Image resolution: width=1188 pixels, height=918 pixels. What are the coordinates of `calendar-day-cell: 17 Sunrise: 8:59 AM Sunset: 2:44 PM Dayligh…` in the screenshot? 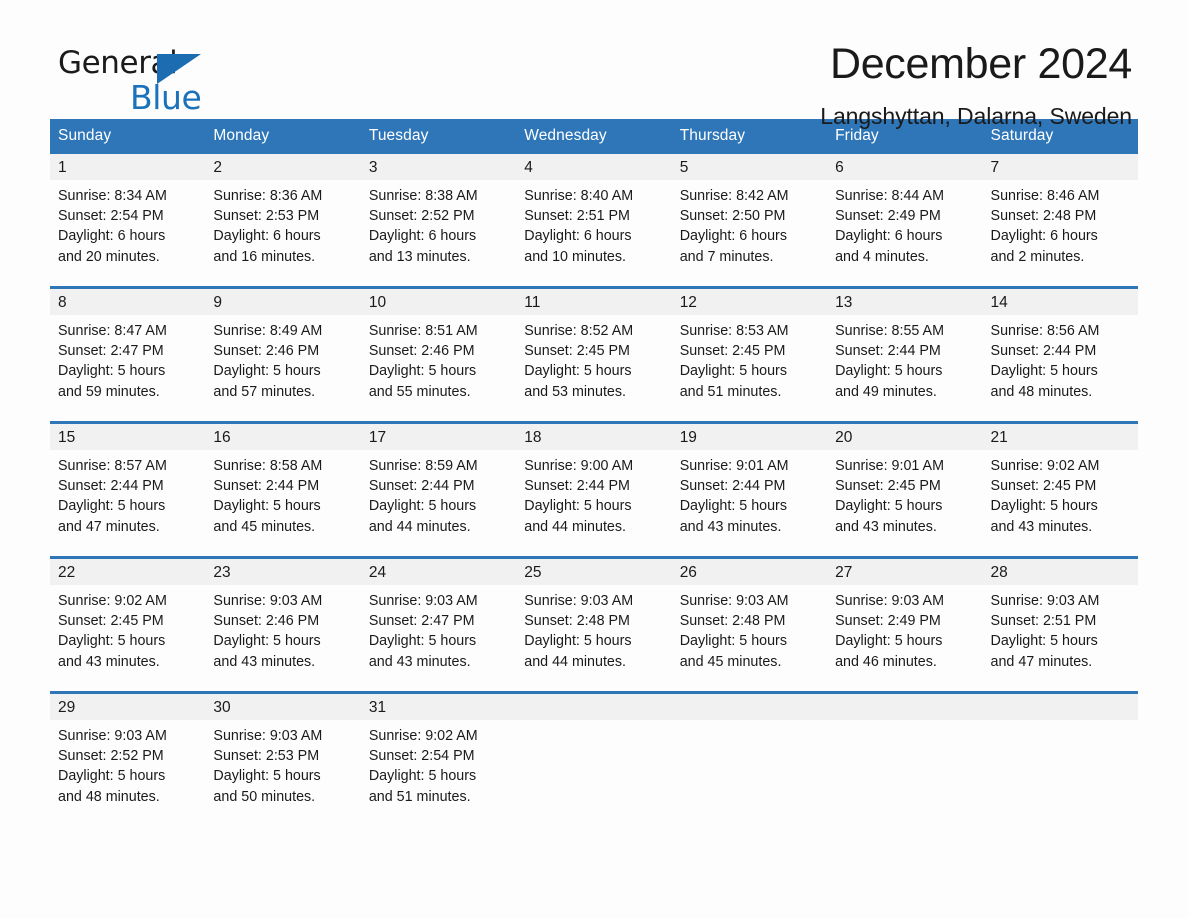 It's located at (438, 489).